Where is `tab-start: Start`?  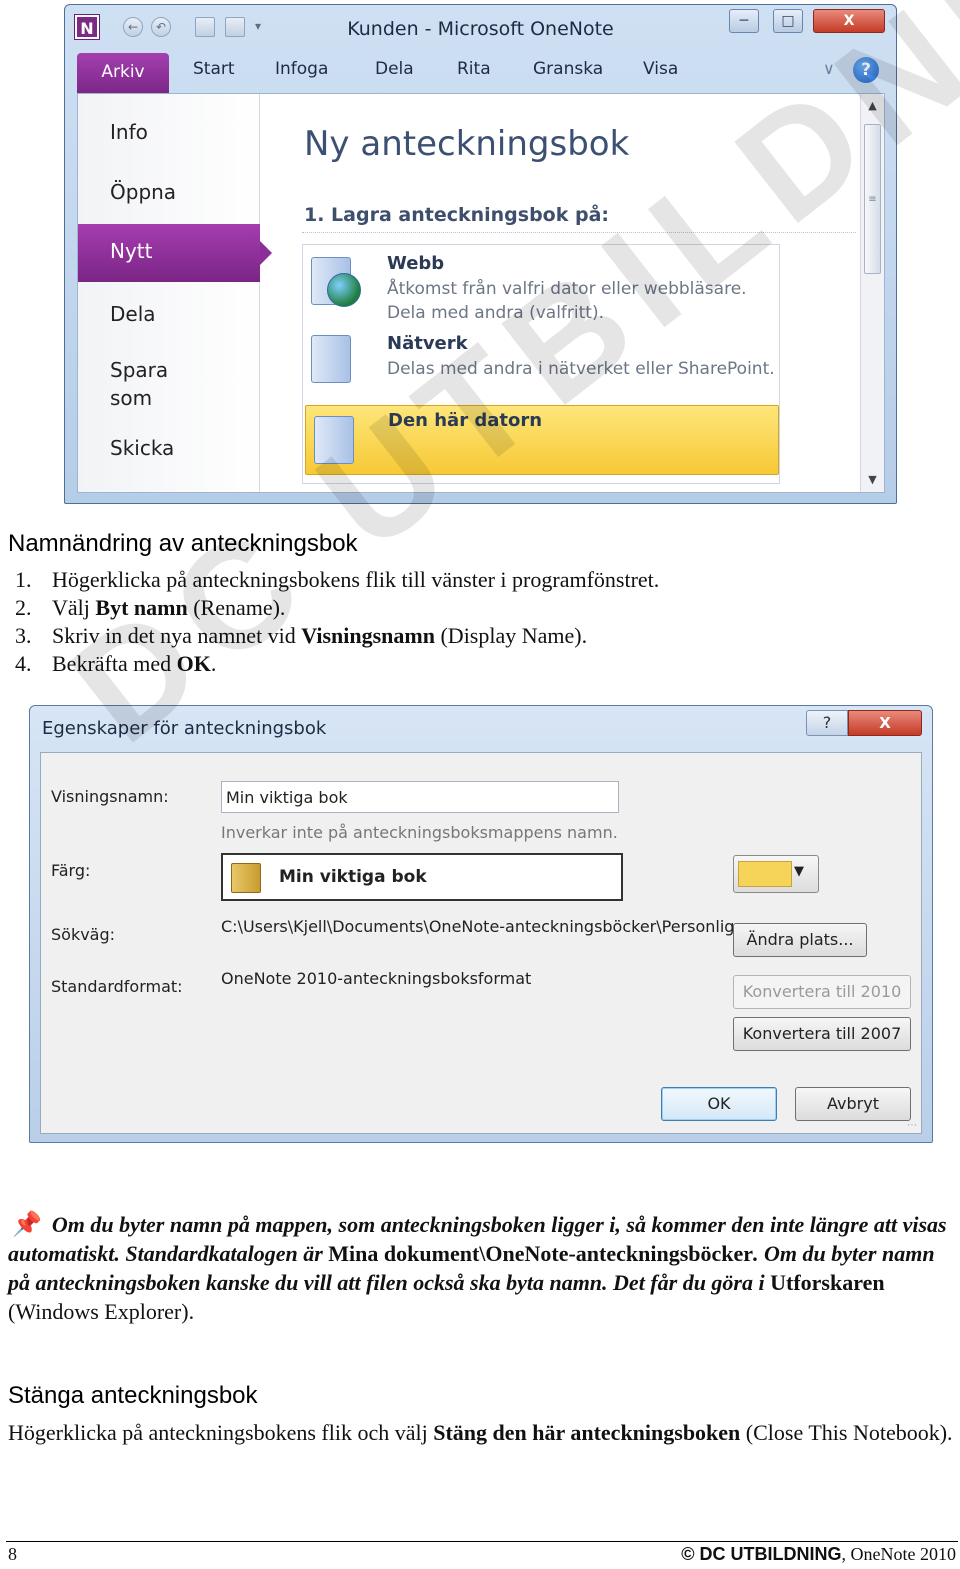
tab-start: Start is located at coordinates (214, 69).